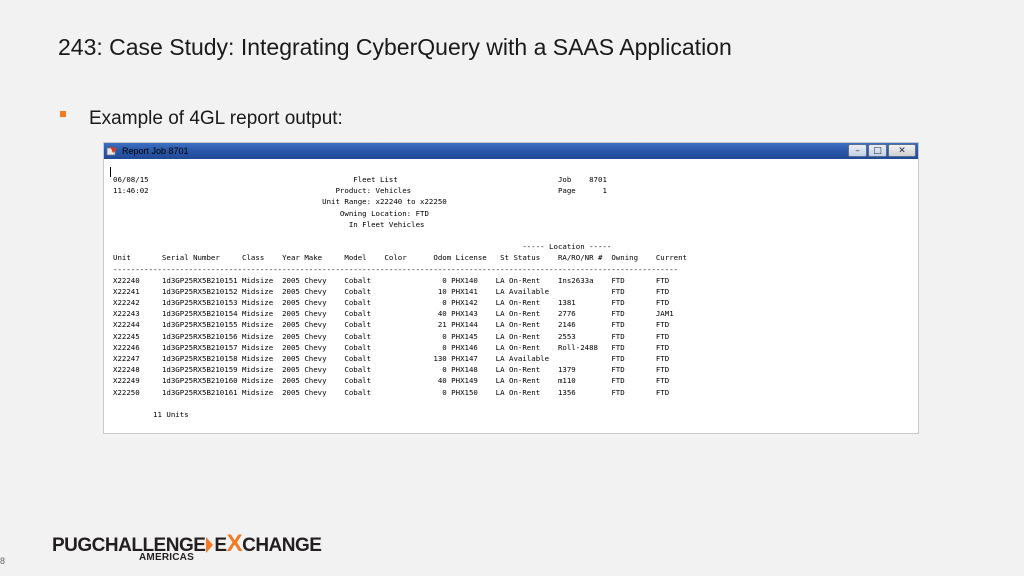  I want to click on bullet-text: Example of 4GL report output:, so click(216, 118).